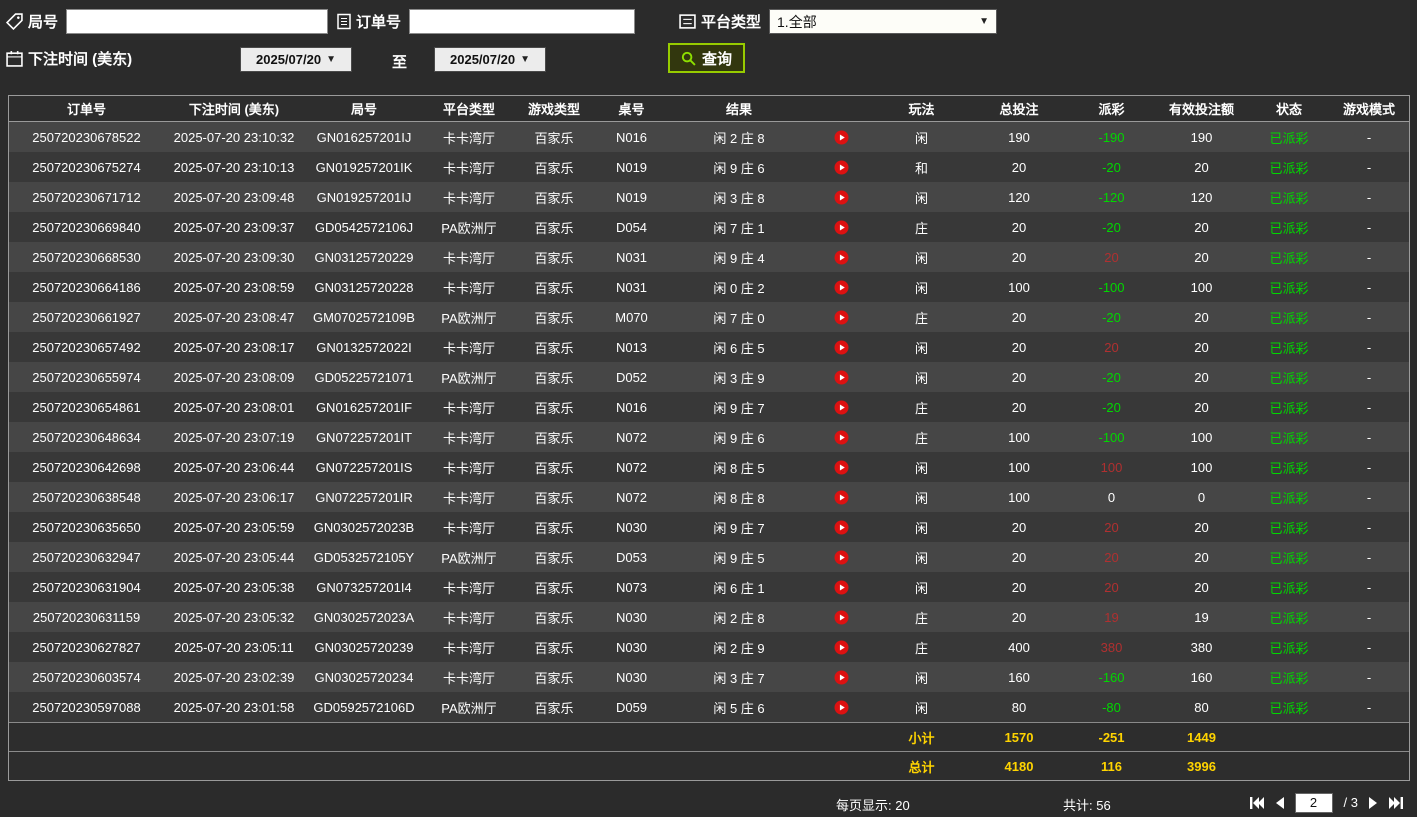 This screenshot has width=1417, height=817. I want to click on order-id-input, so click(522, 21).